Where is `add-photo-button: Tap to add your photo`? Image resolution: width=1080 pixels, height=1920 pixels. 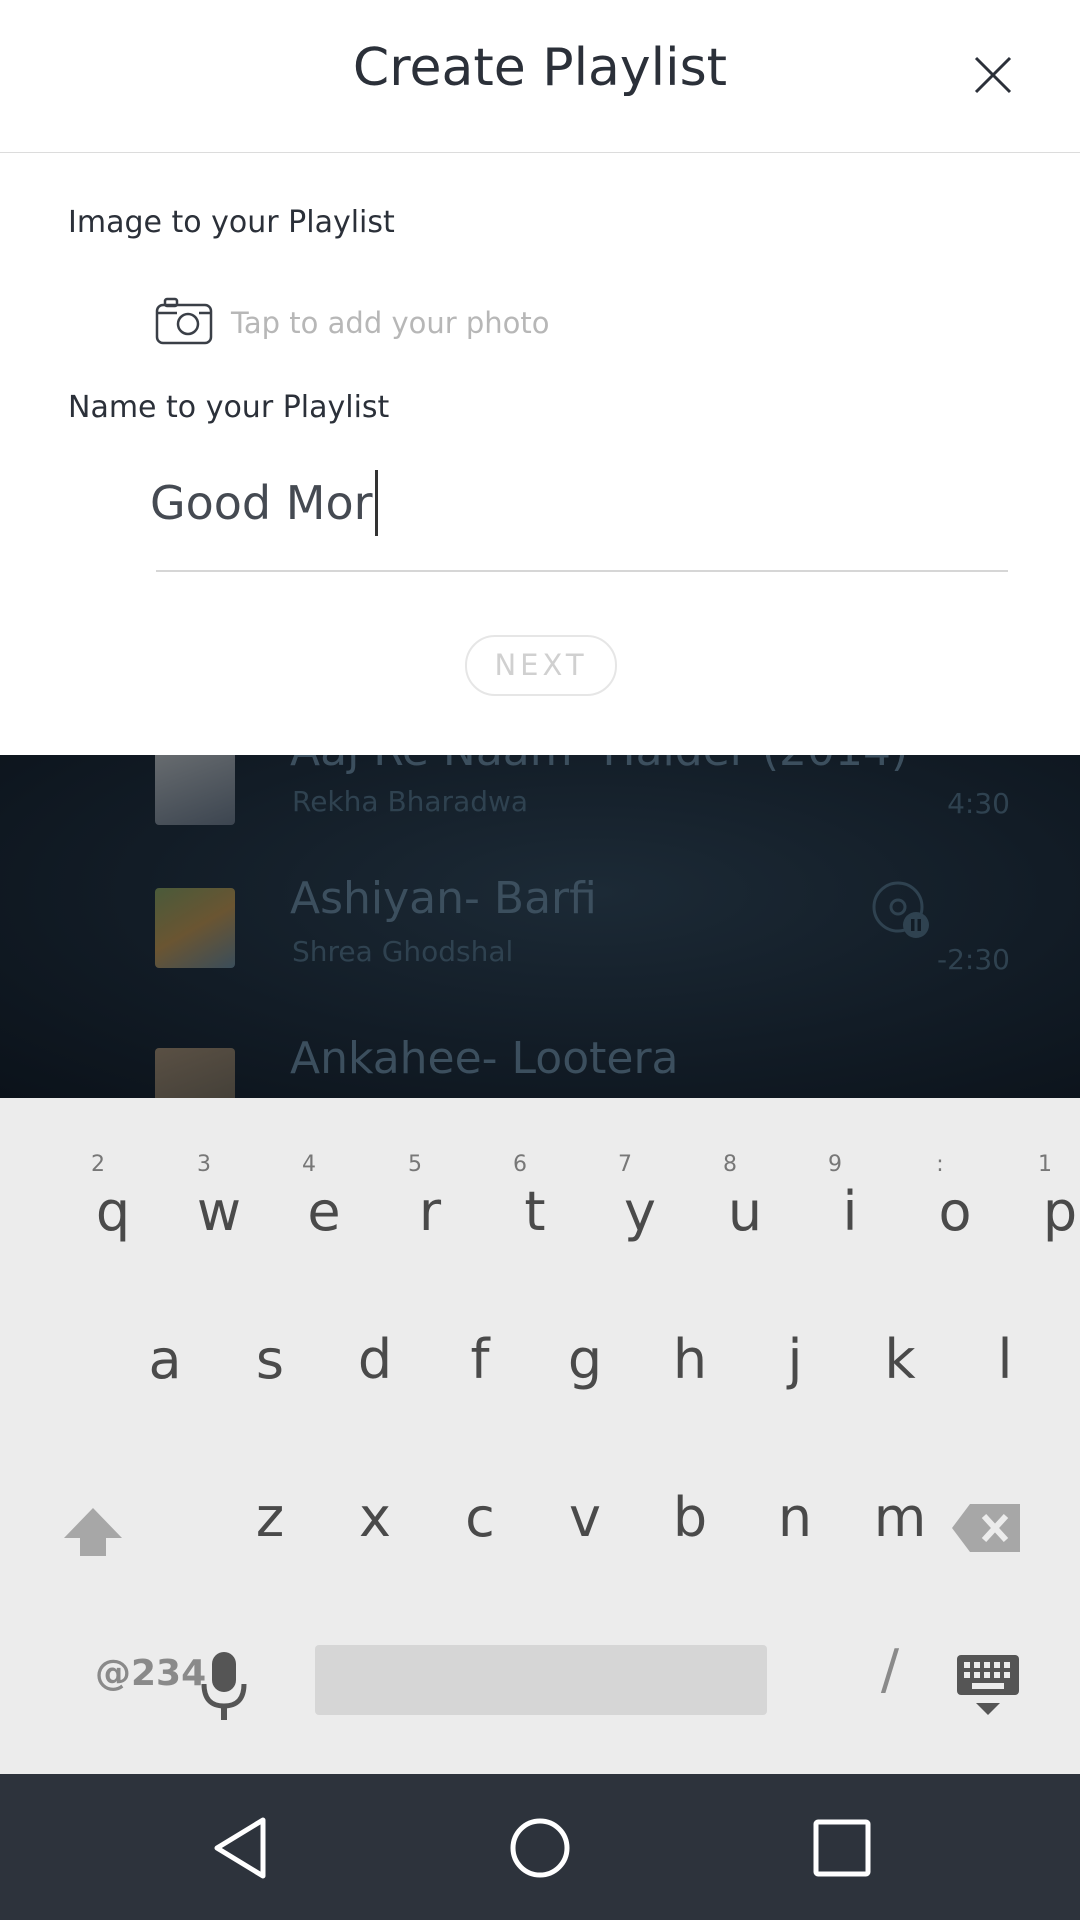
add-photo-button: Tap to add your photo is located at coordinates (352, 323).